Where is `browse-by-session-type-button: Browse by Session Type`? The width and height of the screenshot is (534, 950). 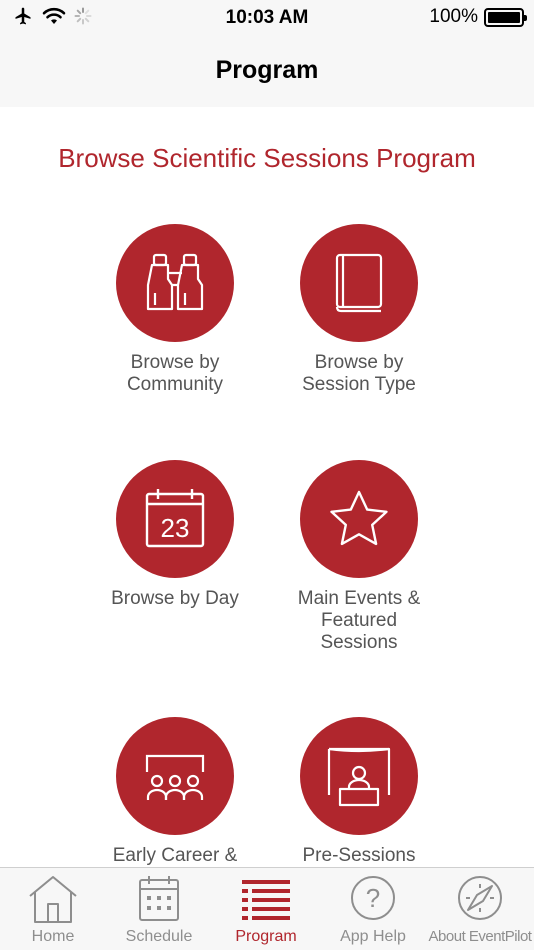
browse-by-session-type-button: Browse by Session Type is located at coordinates (359, 310).